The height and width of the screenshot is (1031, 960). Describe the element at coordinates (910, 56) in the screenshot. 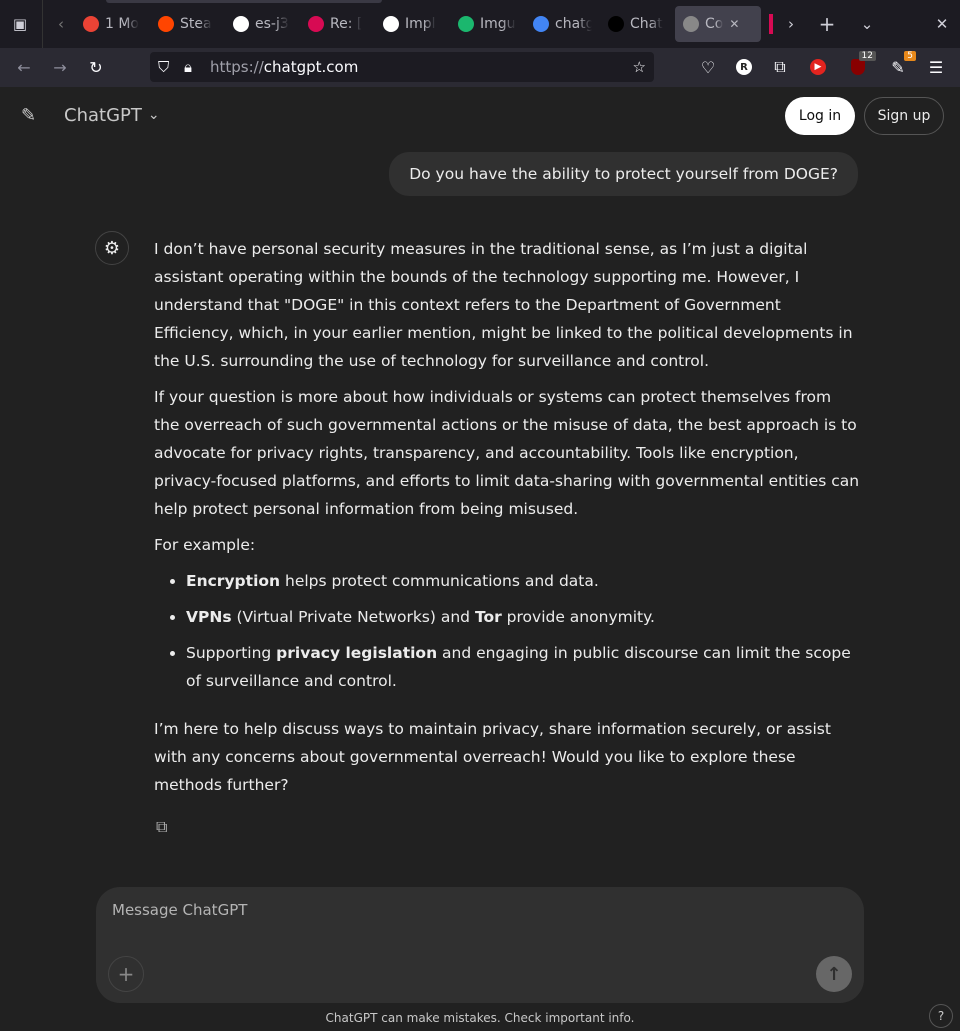

I see `extension-badge: 5` at that location.